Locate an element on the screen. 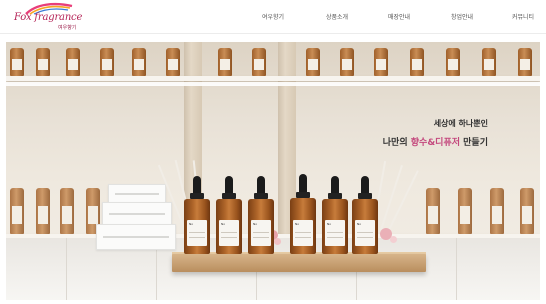 This screenshot has width=546, height=304. headline-prefix: 나만의 is located at coordinates (396, 143).